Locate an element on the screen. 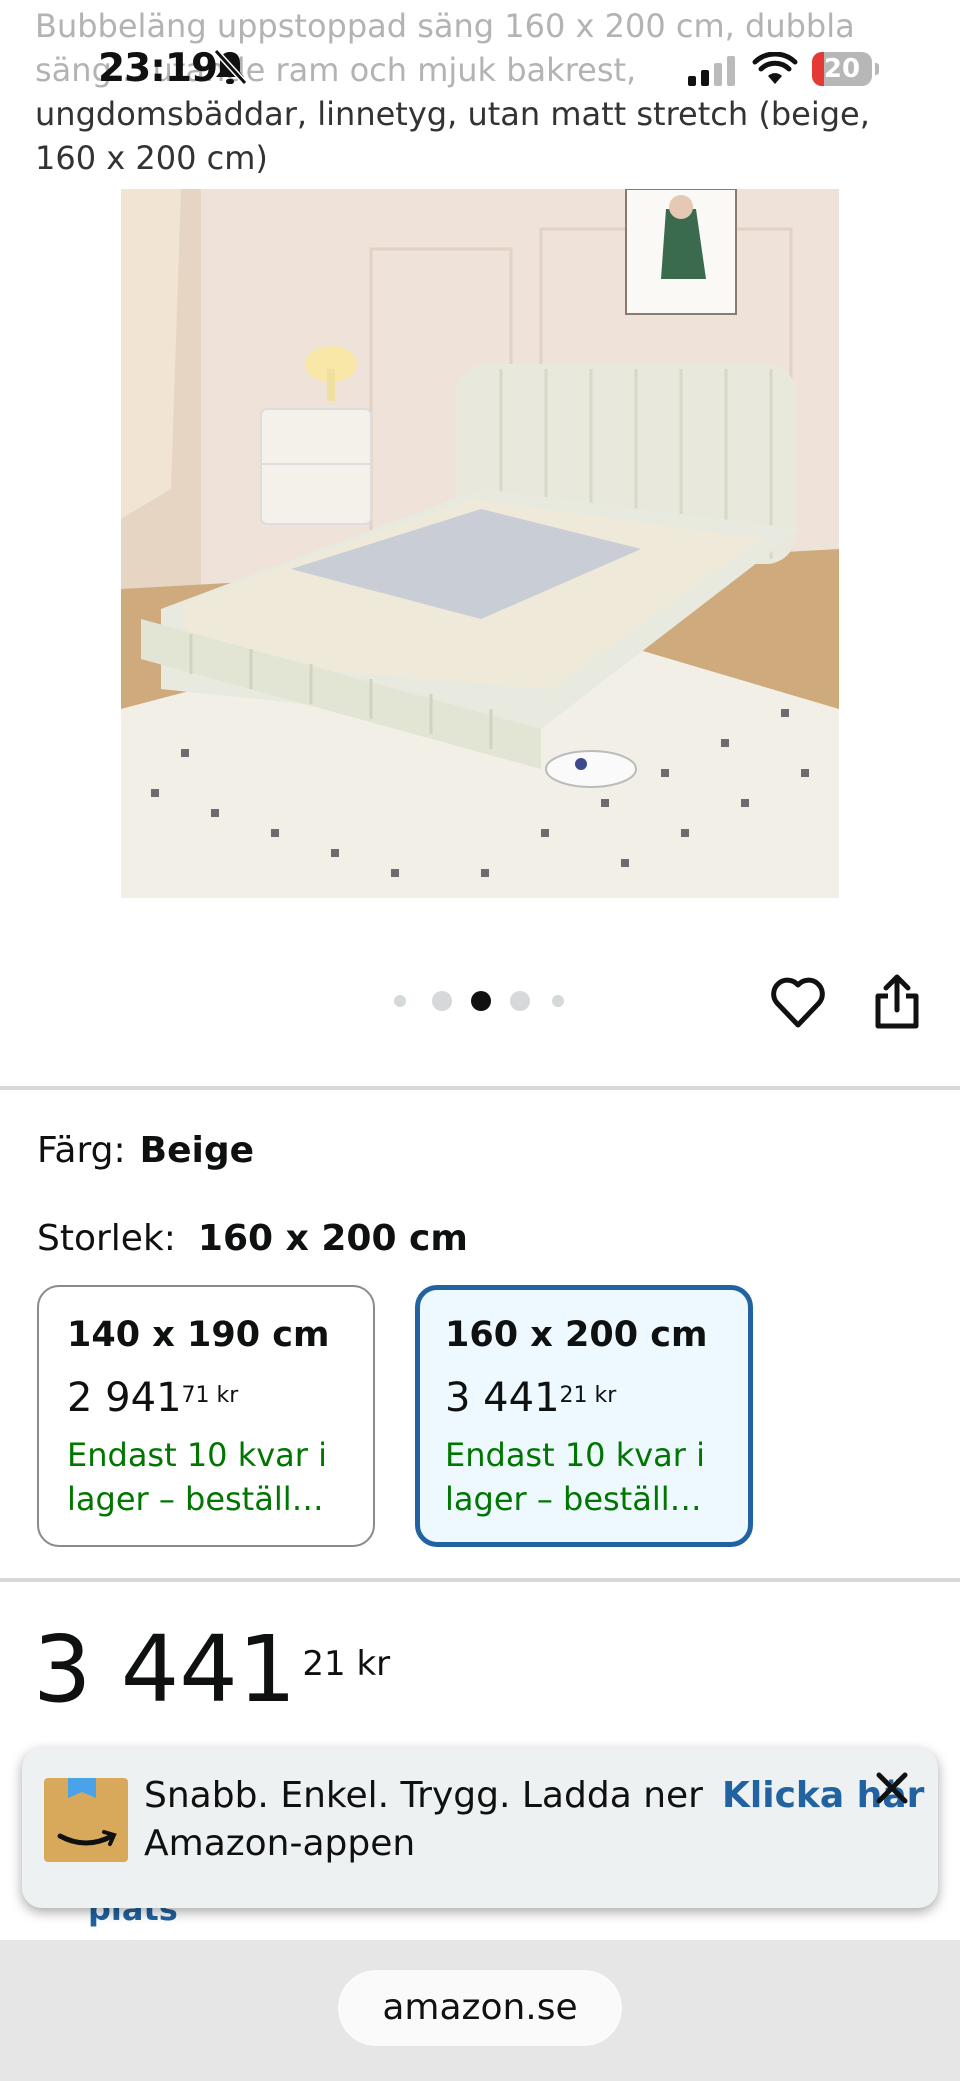 The height and width of the screenshot is (2081, 960). price-fraction: 71 is located at coordinates (195, 1395).